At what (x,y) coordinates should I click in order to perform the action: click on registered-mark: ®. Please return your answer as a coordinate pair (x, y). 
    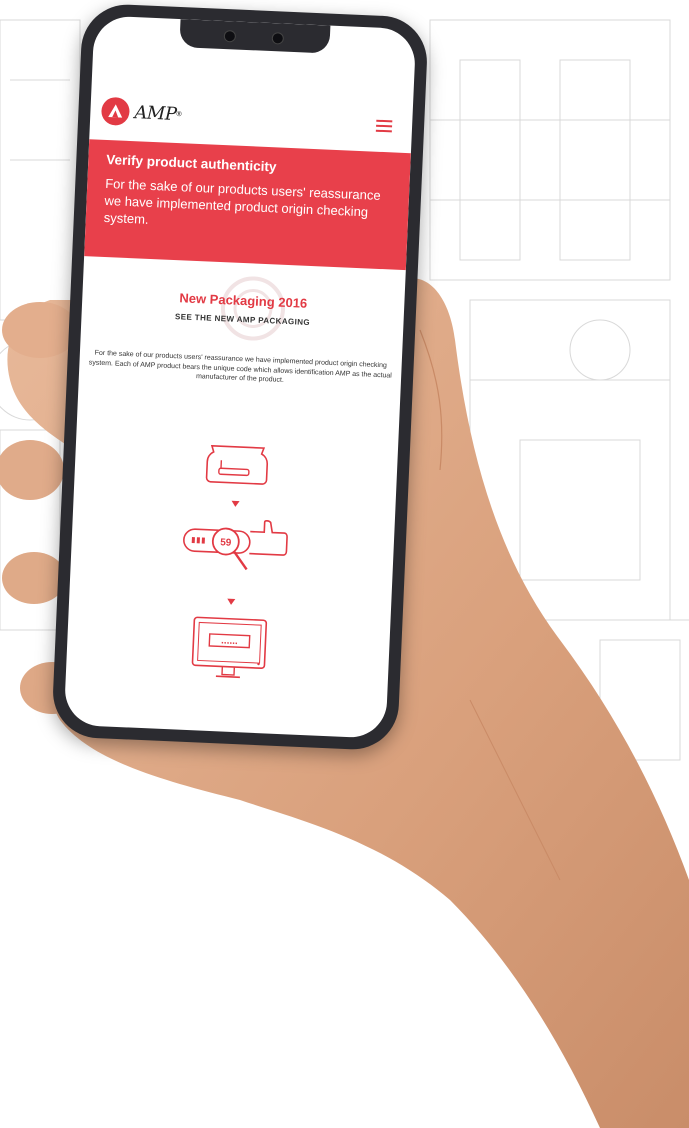
    Looking at the image, I should click on (179, 114).